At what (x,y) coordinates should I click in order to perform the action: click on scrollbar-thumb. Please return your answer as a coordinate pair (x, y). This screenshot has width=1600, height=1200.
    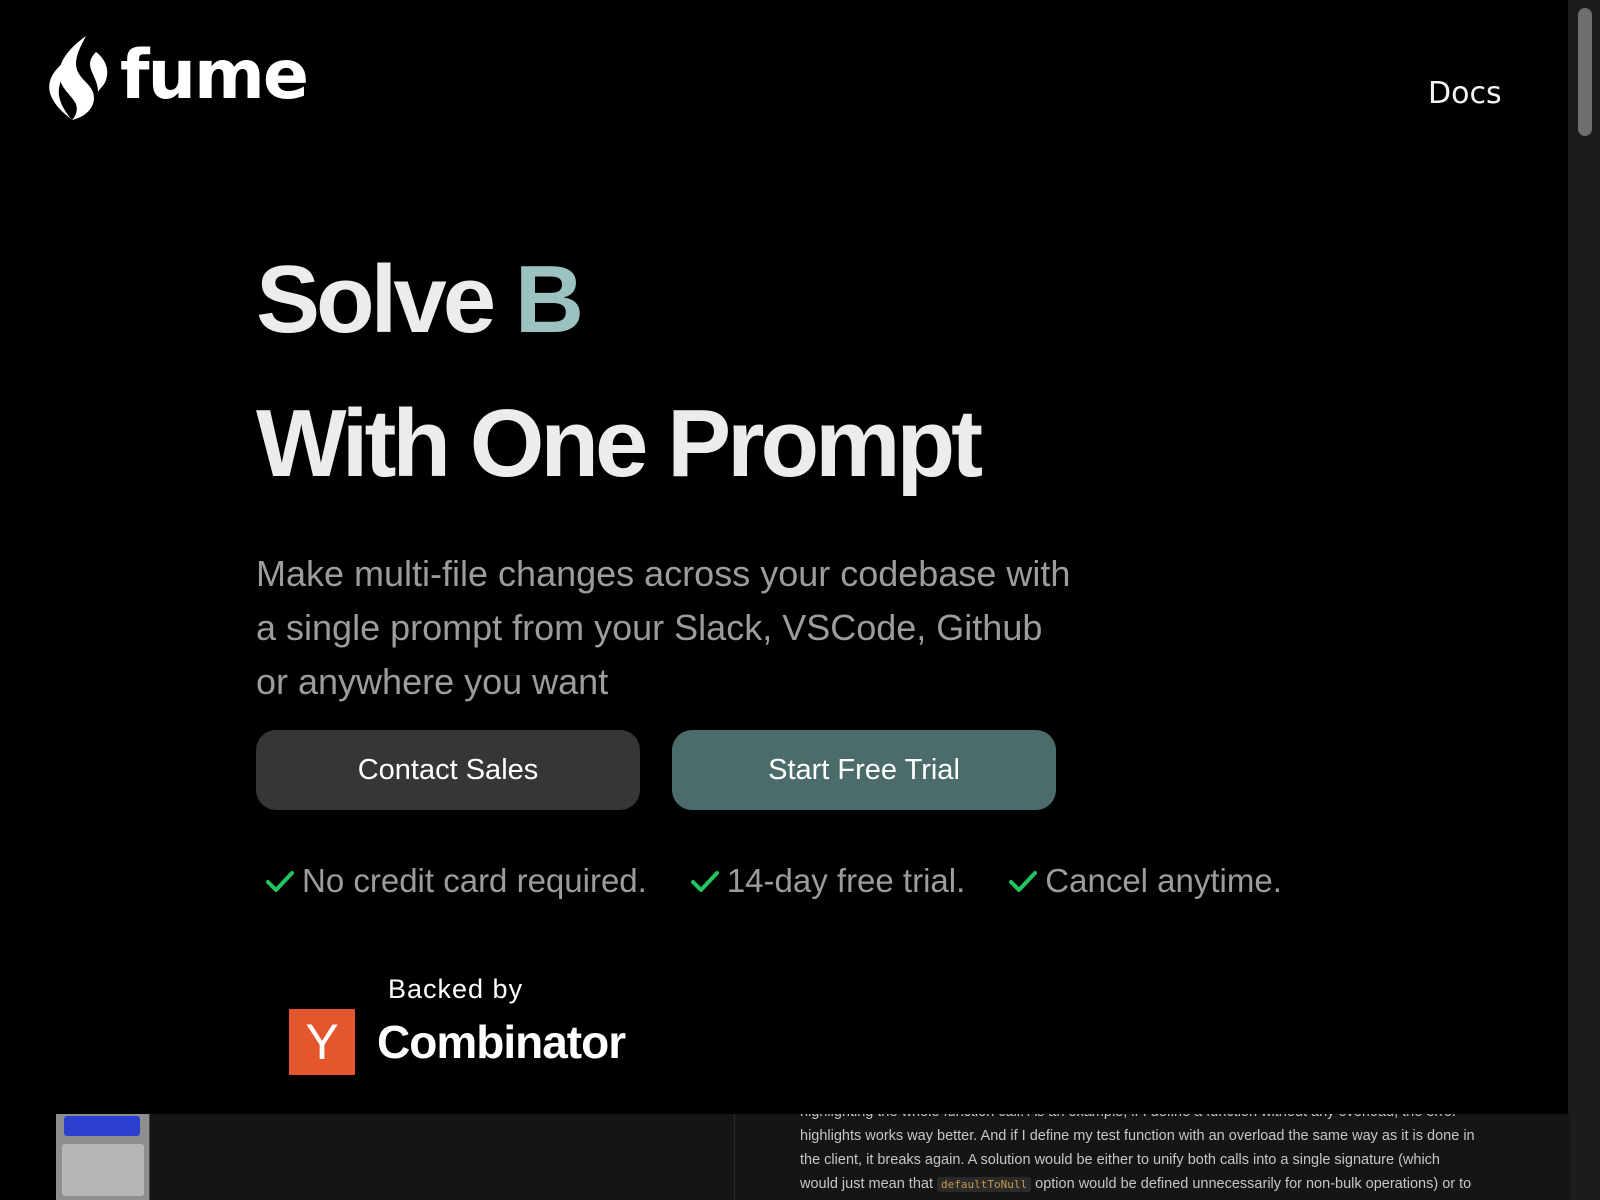
    Looking at the image, I should click on (1585, 72).